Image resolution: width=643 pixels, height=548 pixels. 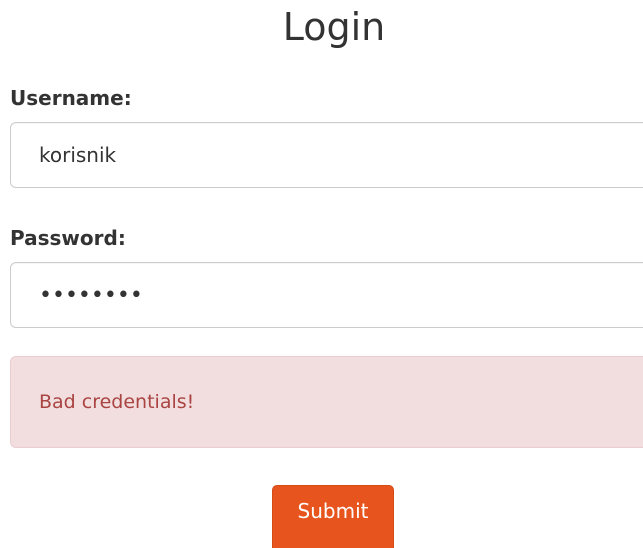 What do you see at coordinates (326, 155) in the screenshot?
I see `username-input` at bounding box center [326, 155].